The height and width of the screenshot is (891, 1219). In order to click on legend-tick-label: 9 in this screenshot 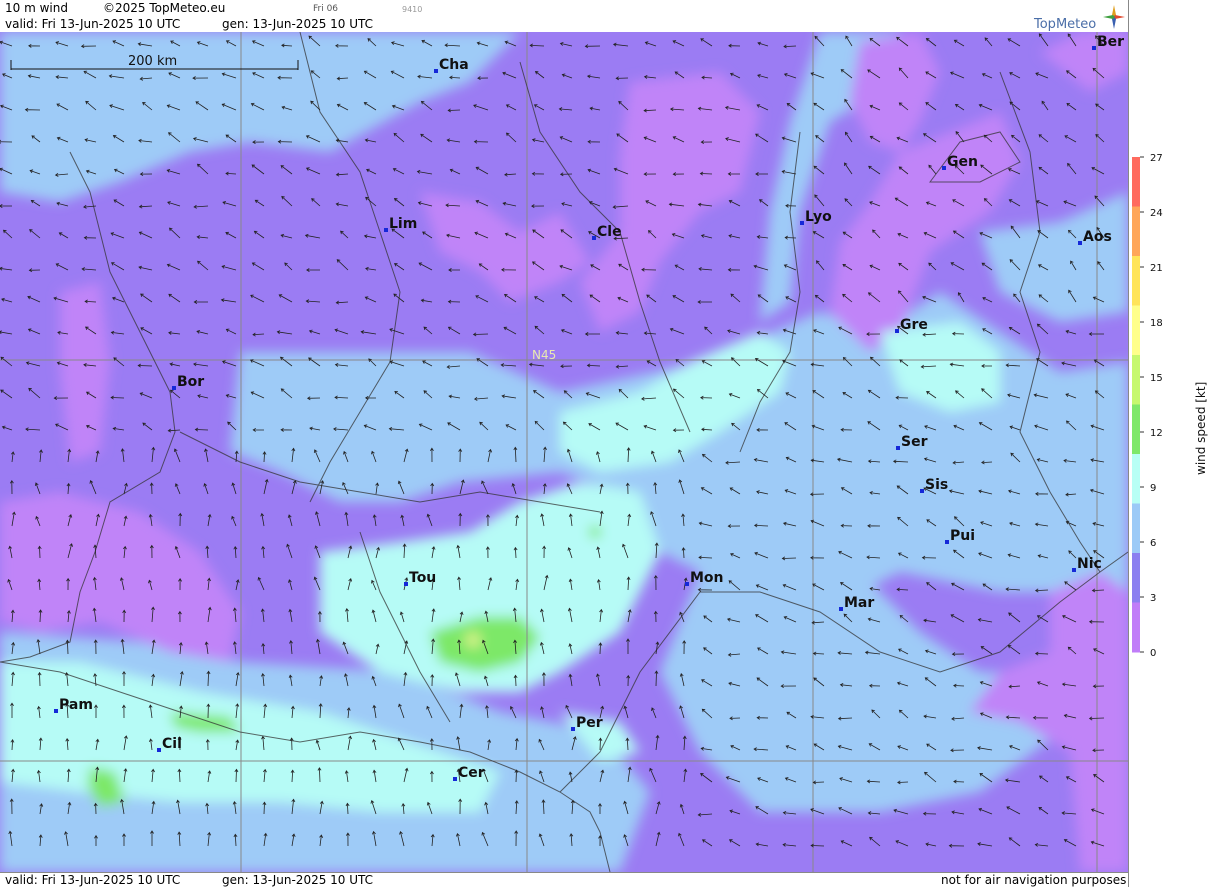, I will do `click(1153, 488)`.